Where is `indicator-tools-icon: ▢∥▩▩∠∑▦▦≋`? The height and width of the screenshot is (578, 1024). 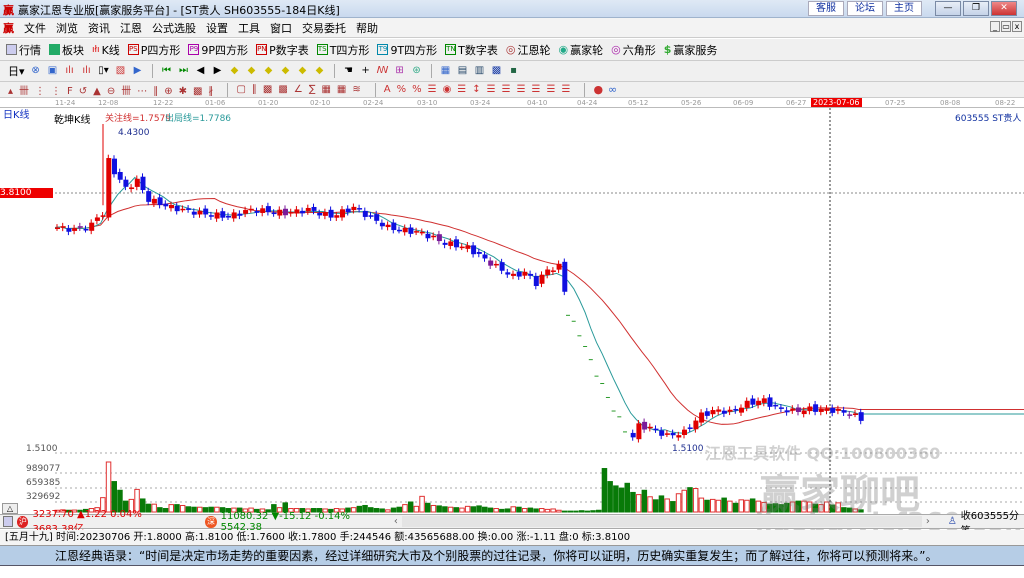 indicator-tools-icon: ▢∥▩▩∠∑▦▦≋ is located at coordinates (301, 89).